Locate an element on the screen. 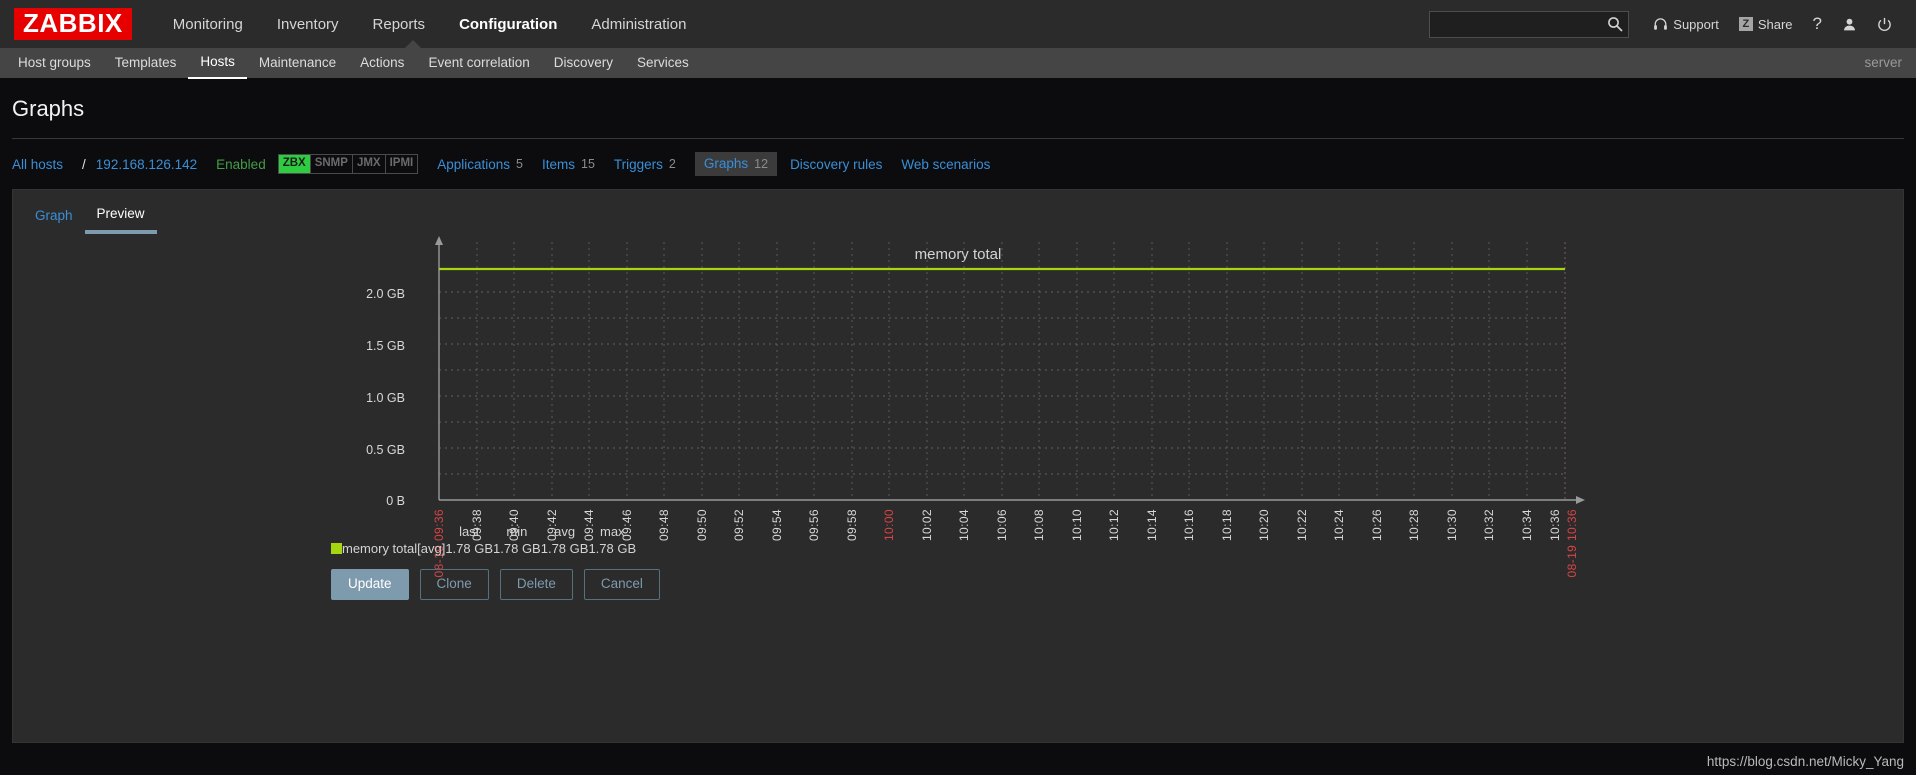 The image size is (1916, 775). power-icon is located at coordinates (1884, 24).